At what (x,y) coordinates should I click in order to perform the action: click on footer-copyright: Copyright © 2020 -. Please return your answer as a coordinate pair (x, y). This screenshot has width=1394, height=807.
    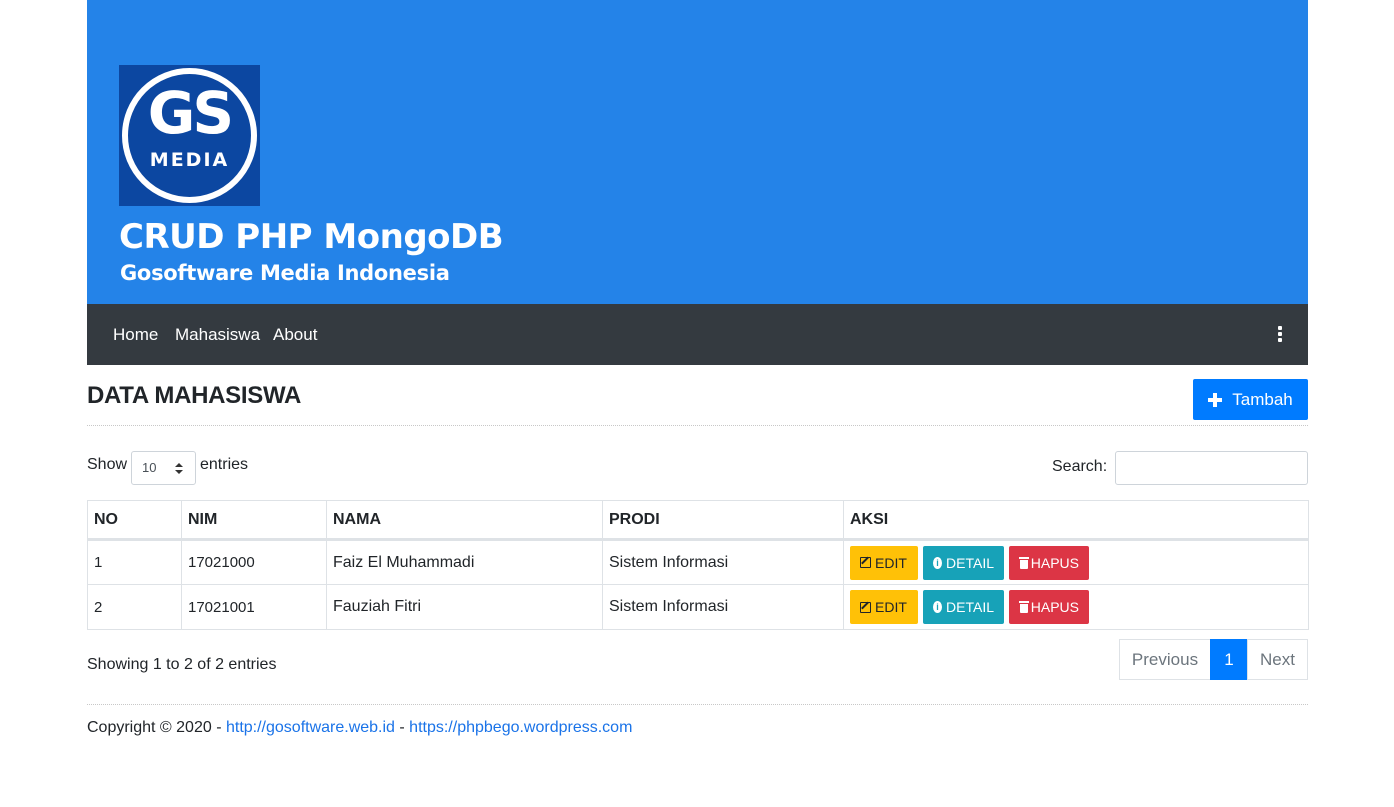
    Looking at the image, I should click on (156, 727).